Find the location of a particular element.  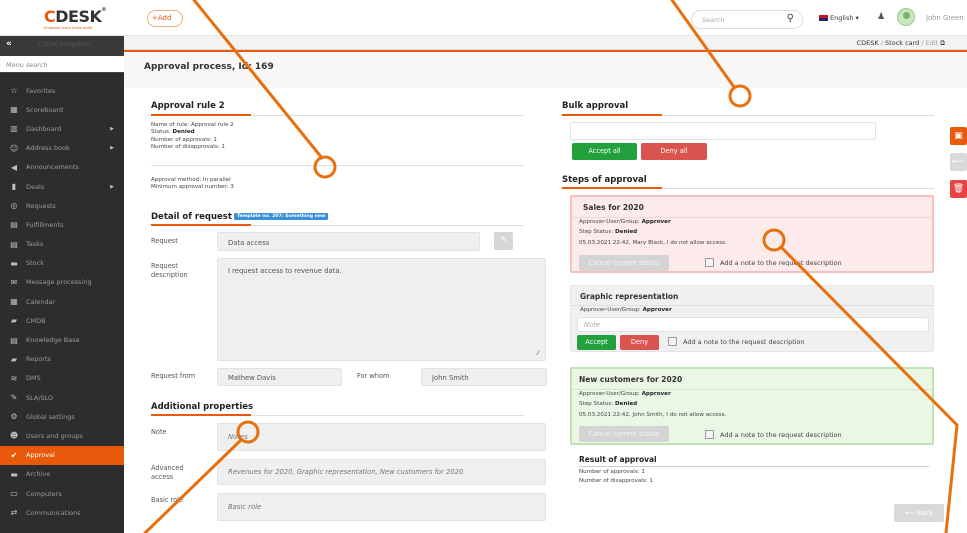

basic-role-value: Basic role is located at coordinates (245, 507).